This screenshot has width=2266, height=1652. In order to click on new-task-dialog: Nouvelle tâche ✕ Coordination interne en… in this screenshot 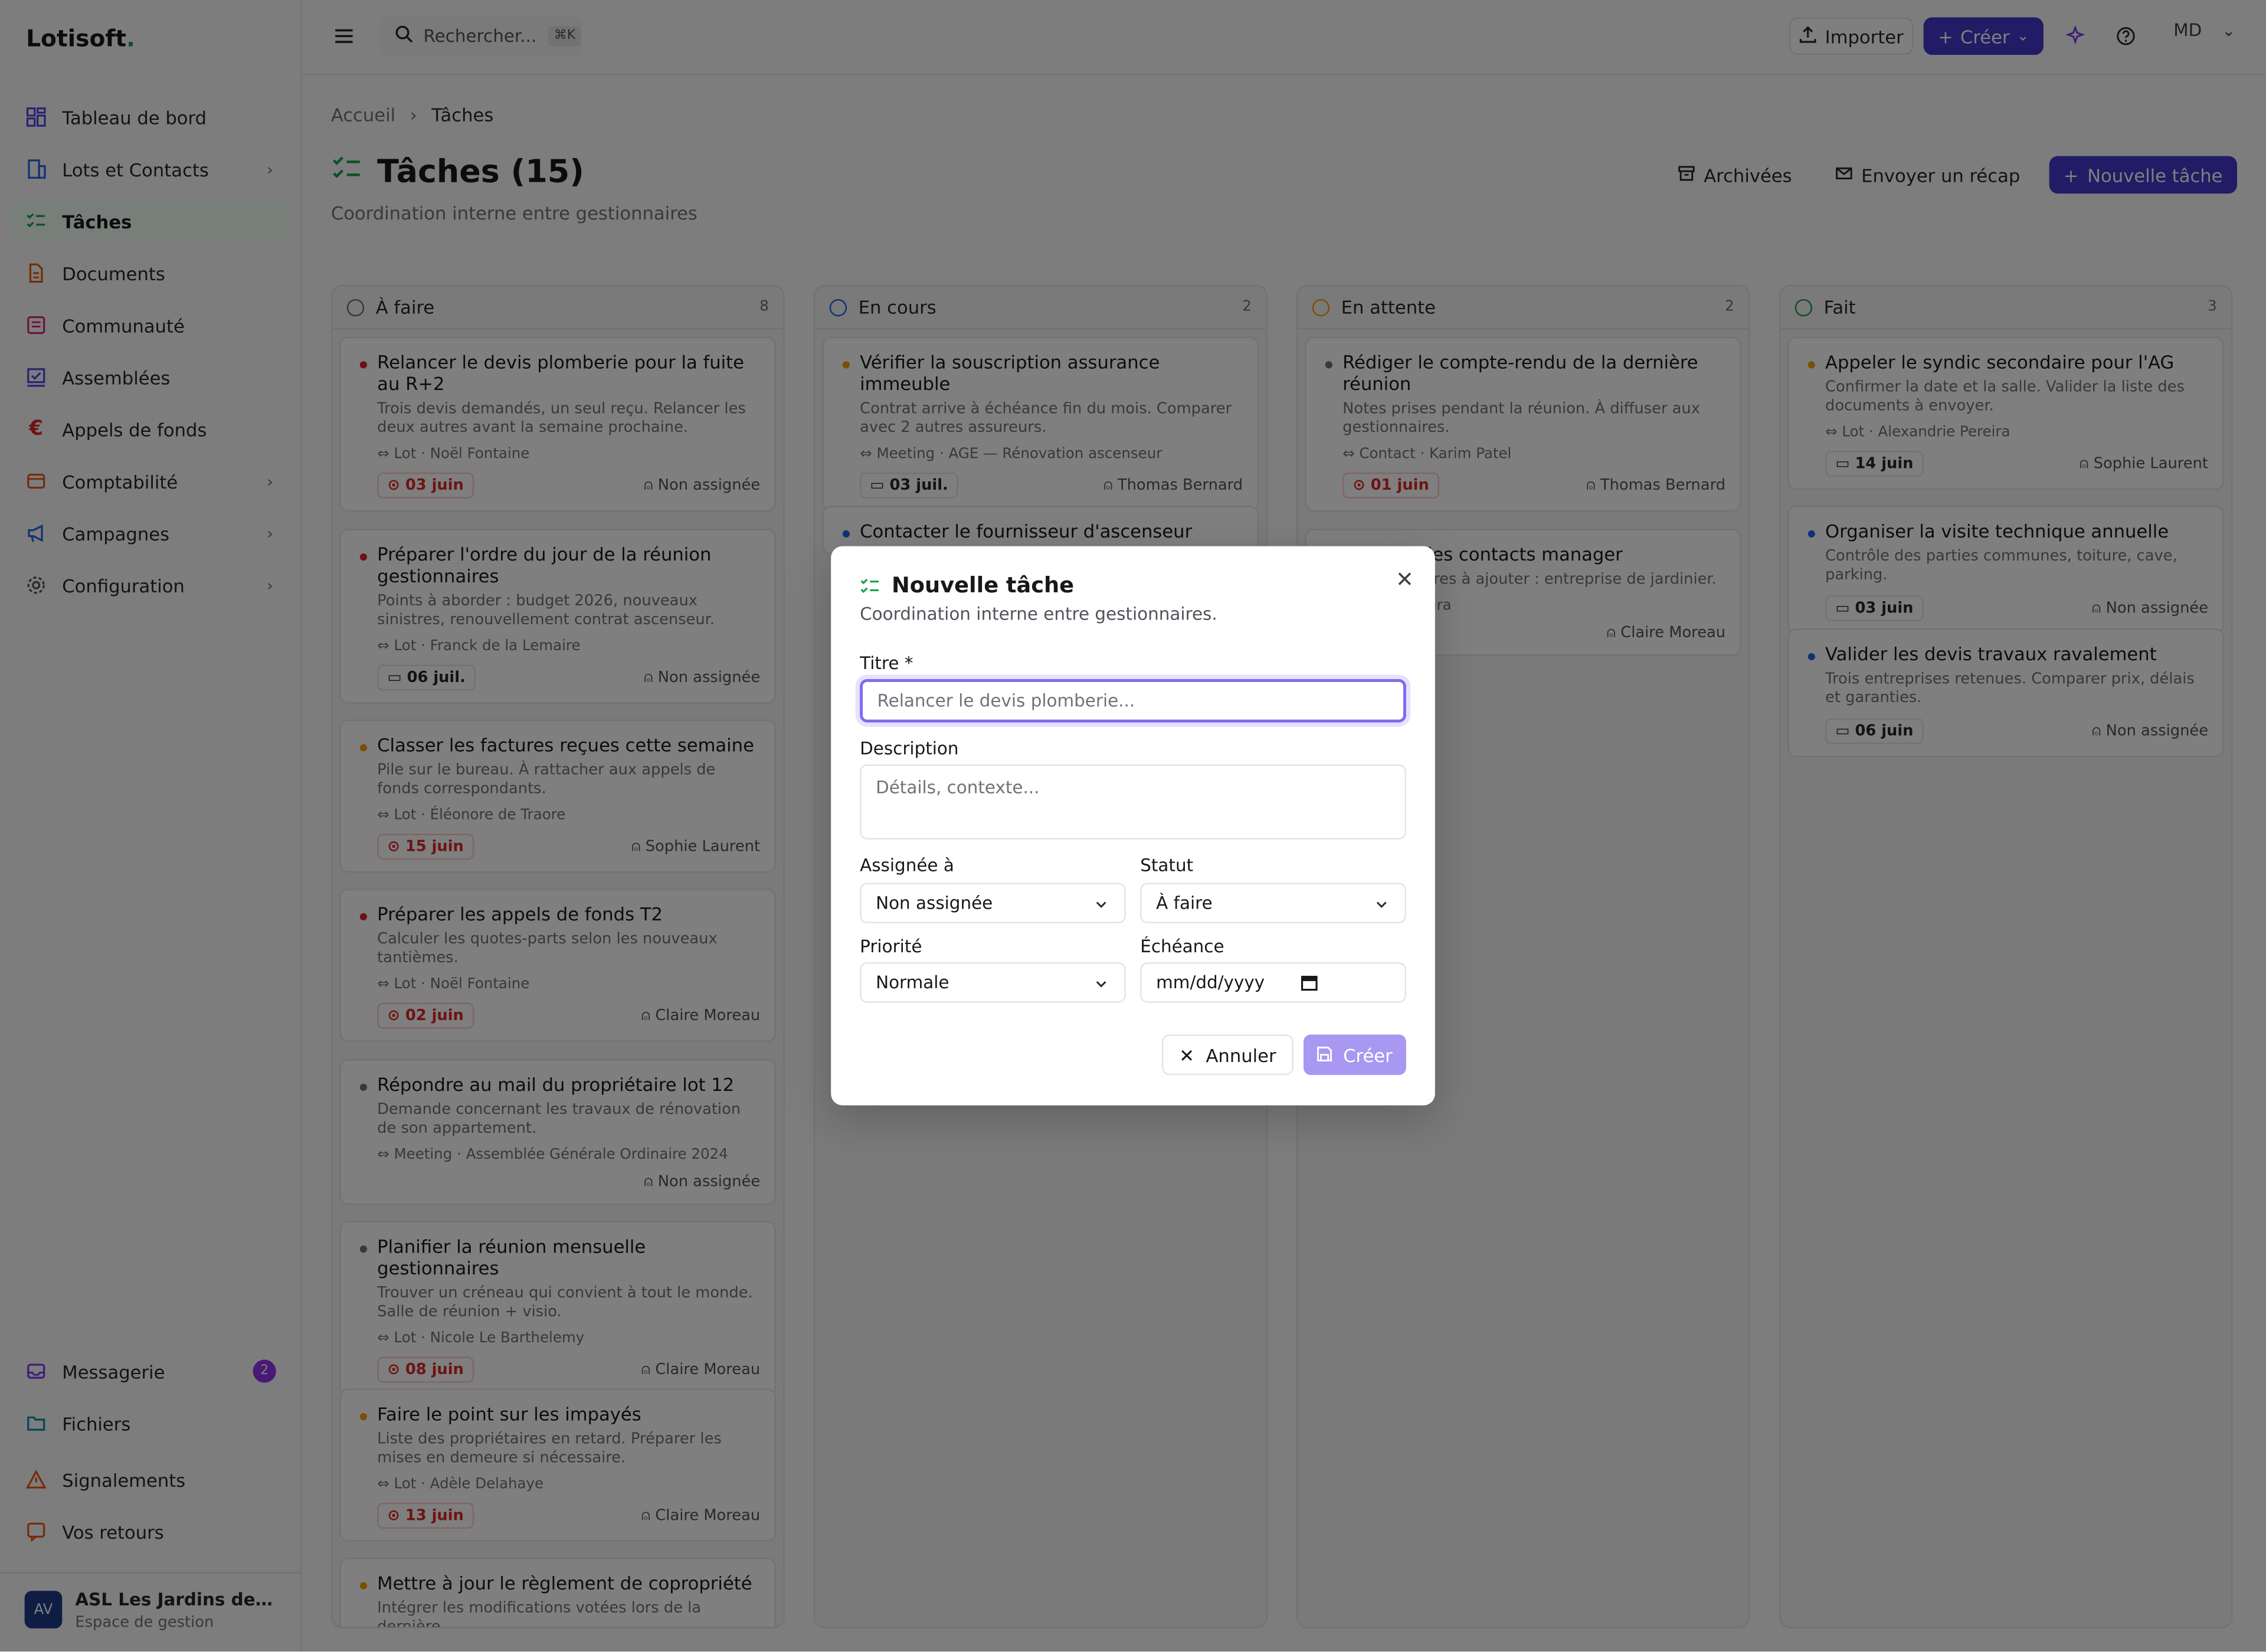, I will do `click(1133, 826)`.